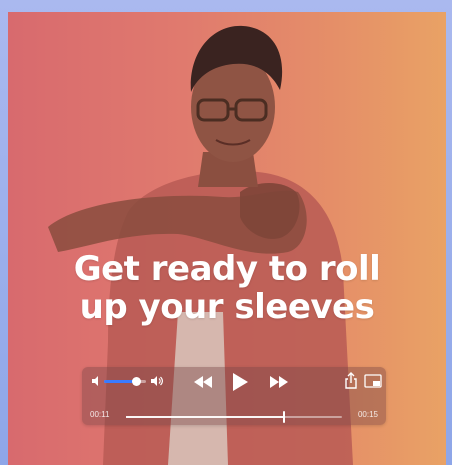 The image size is (452, 465). I want to click on rewind-button, so click(203, 382).